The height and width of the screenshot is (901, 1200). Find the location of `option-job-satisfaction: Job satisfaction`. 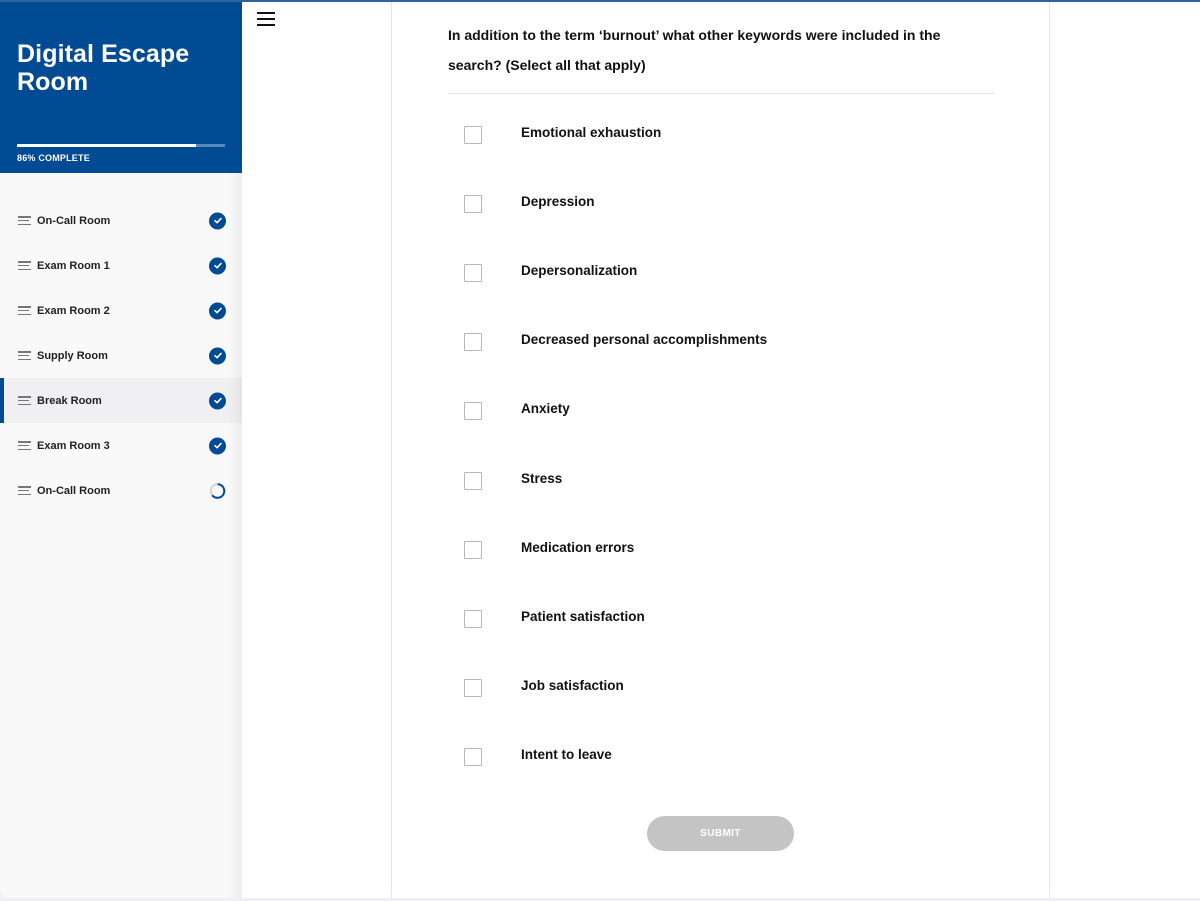

option-job-satisfaction: Job satisfaction is located at coordinates (724, 688).